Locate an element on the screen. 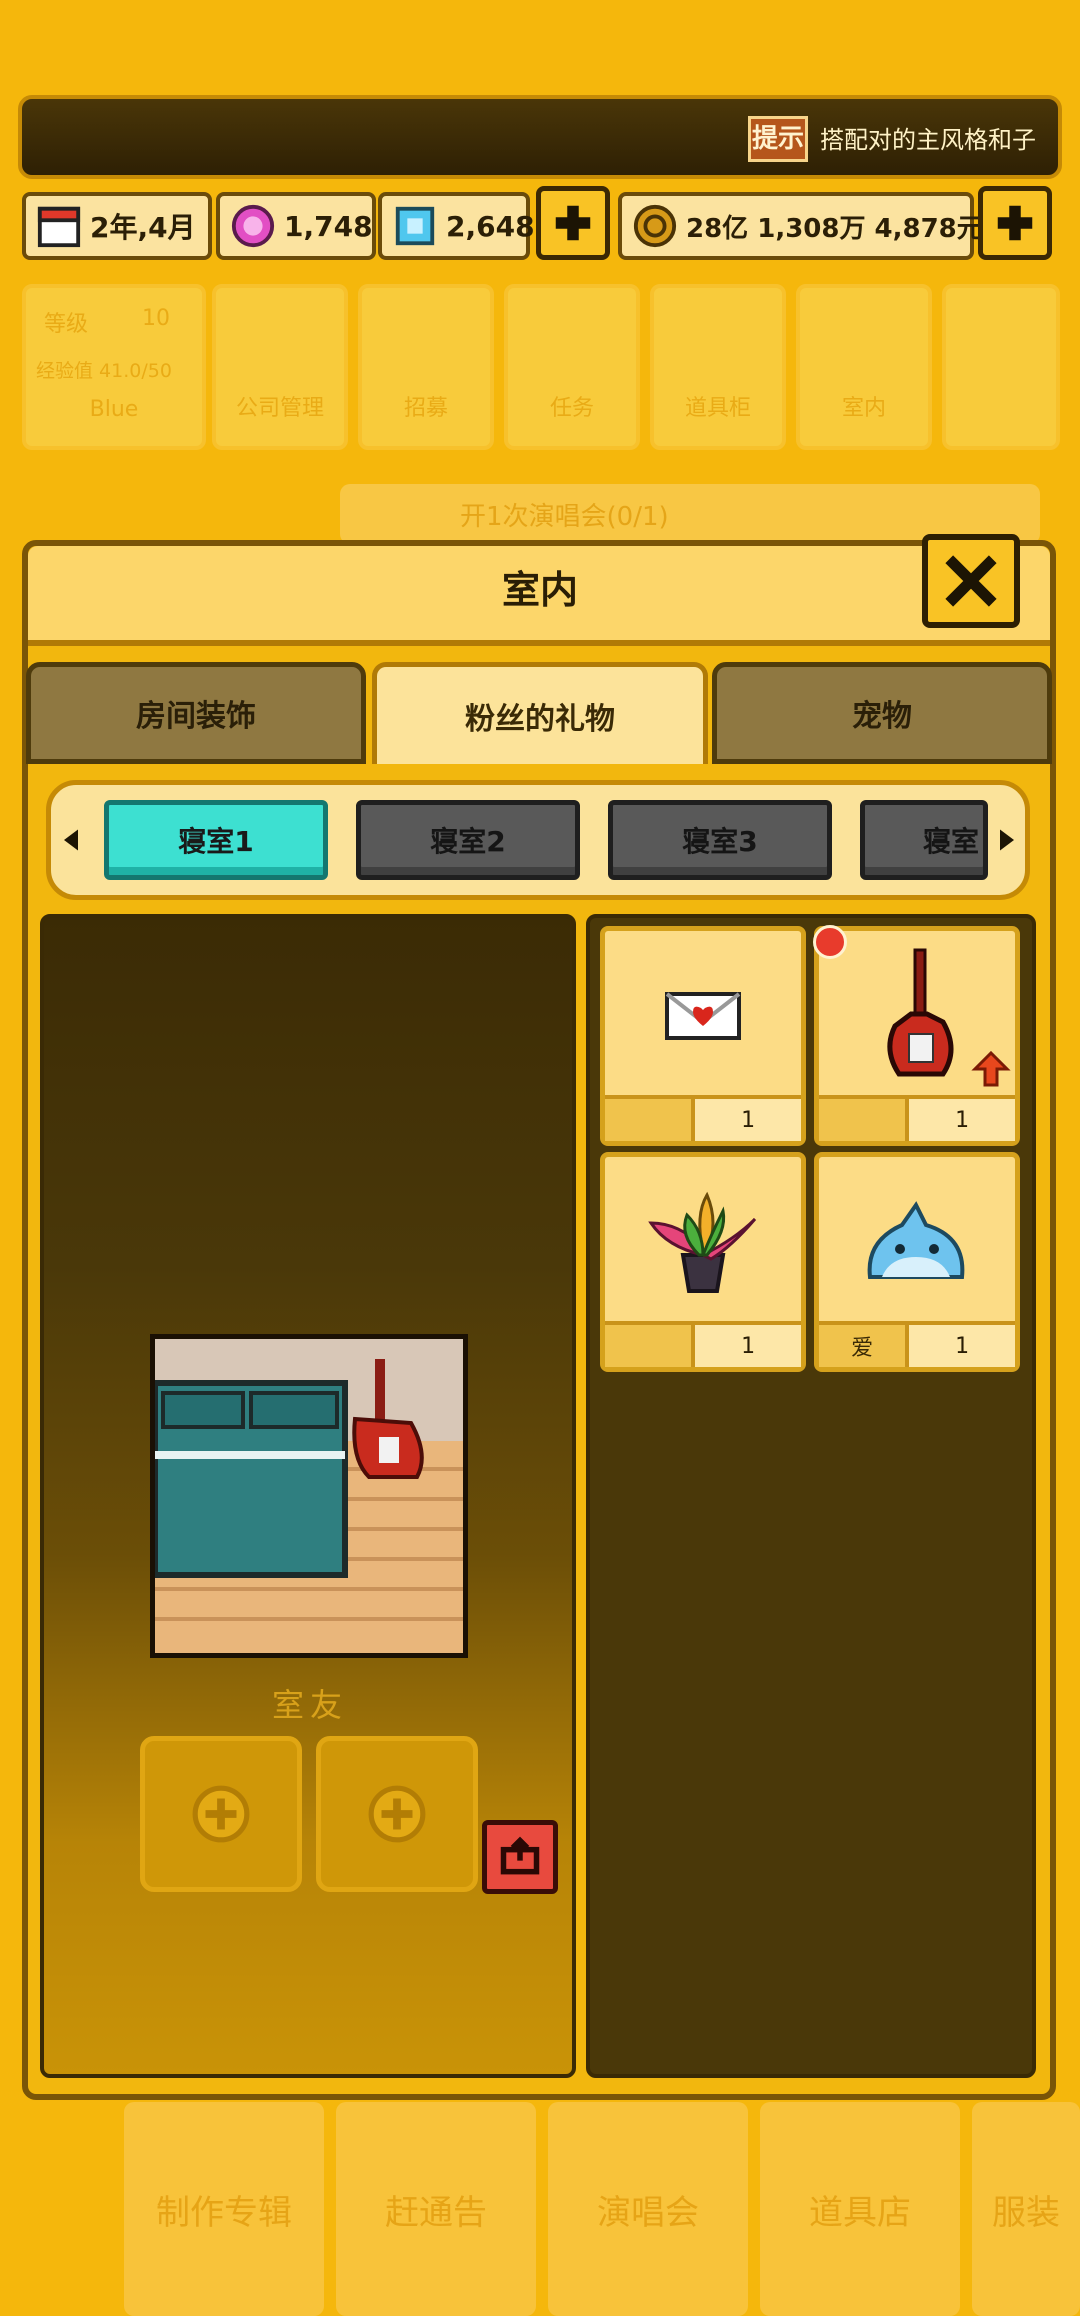  gift-item-letter: 1 is located at coordinates (703, 1036).